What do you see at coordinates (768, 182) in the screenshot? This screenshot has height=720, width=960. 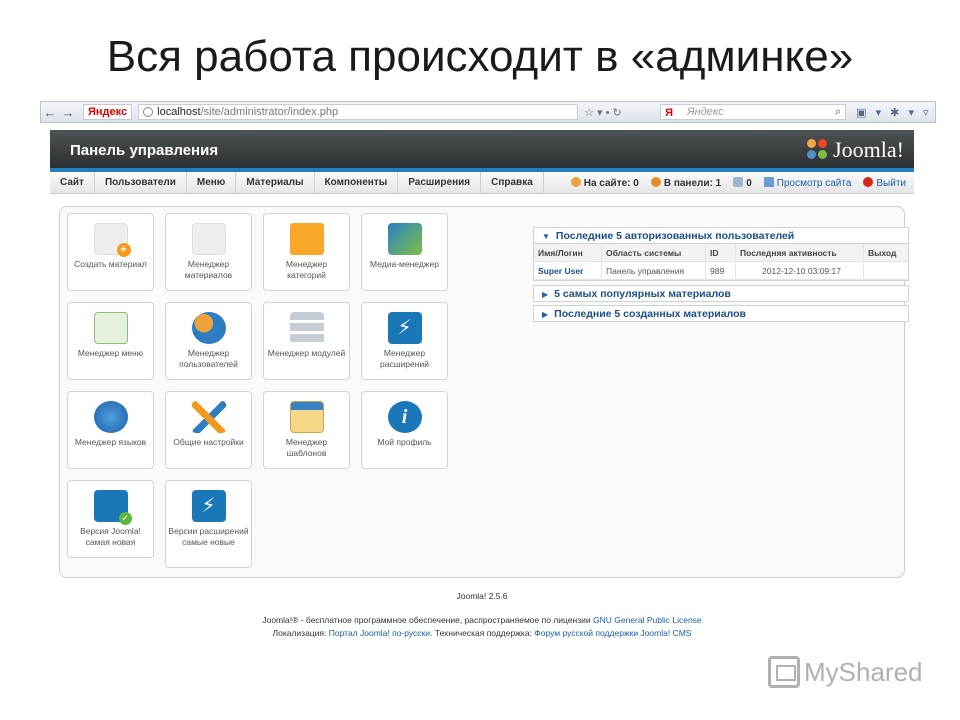 I see `monitor-icon` at bounding box center [768, 182].